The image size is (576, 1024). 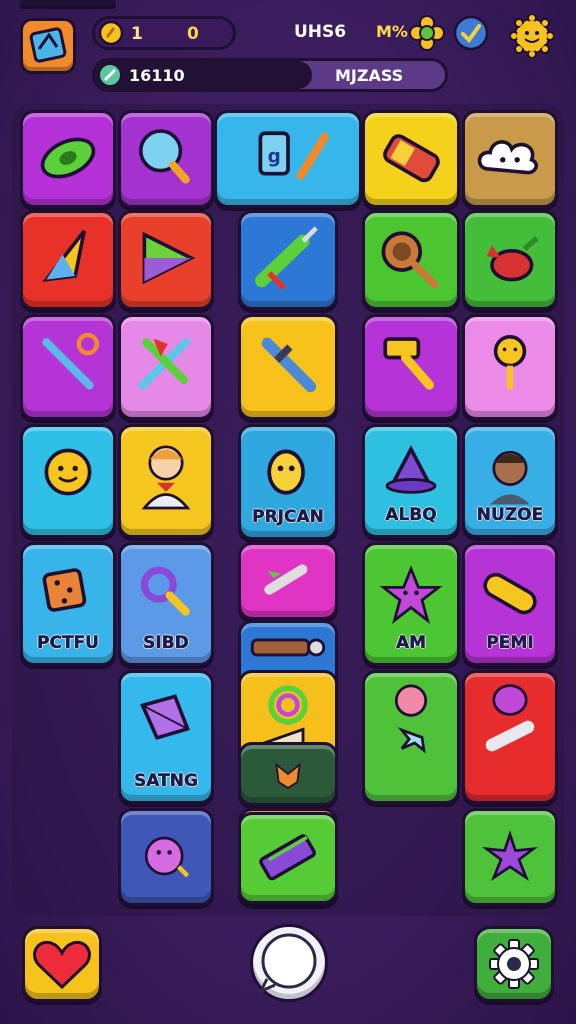 I want to click on cloud-face-icon, so click(x=507, y=157).